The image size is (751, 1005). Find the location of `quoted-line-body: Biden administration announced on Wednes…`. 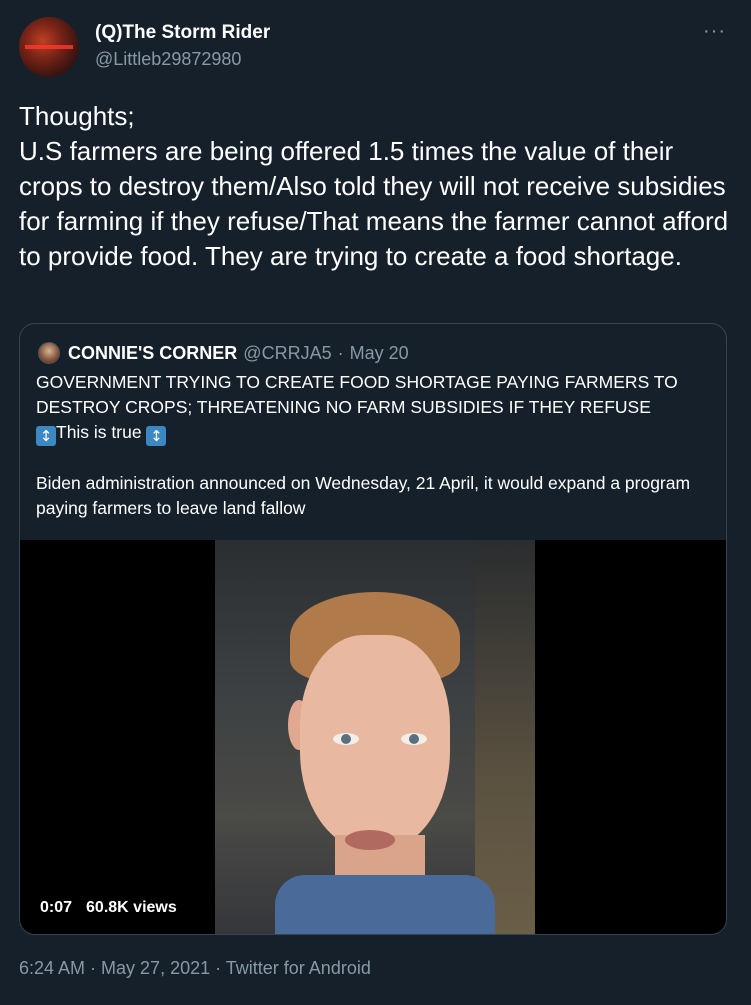

quoted-line-body: Biden administration announced on Wednes… is located at coordinates (363, 495).